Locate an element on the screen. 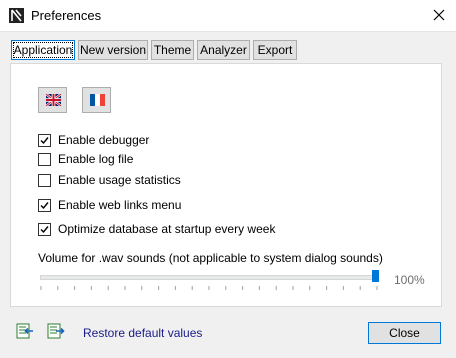 Image resolution: width=456 pixels, height=358 pixels. uk-flag-icon is located at coordinates (53, 100).